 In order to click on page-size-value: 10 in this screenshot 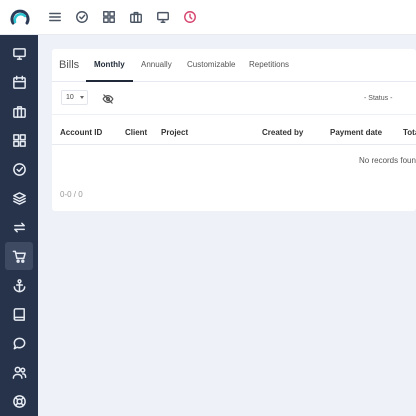, I will do `click(70, 97)`.